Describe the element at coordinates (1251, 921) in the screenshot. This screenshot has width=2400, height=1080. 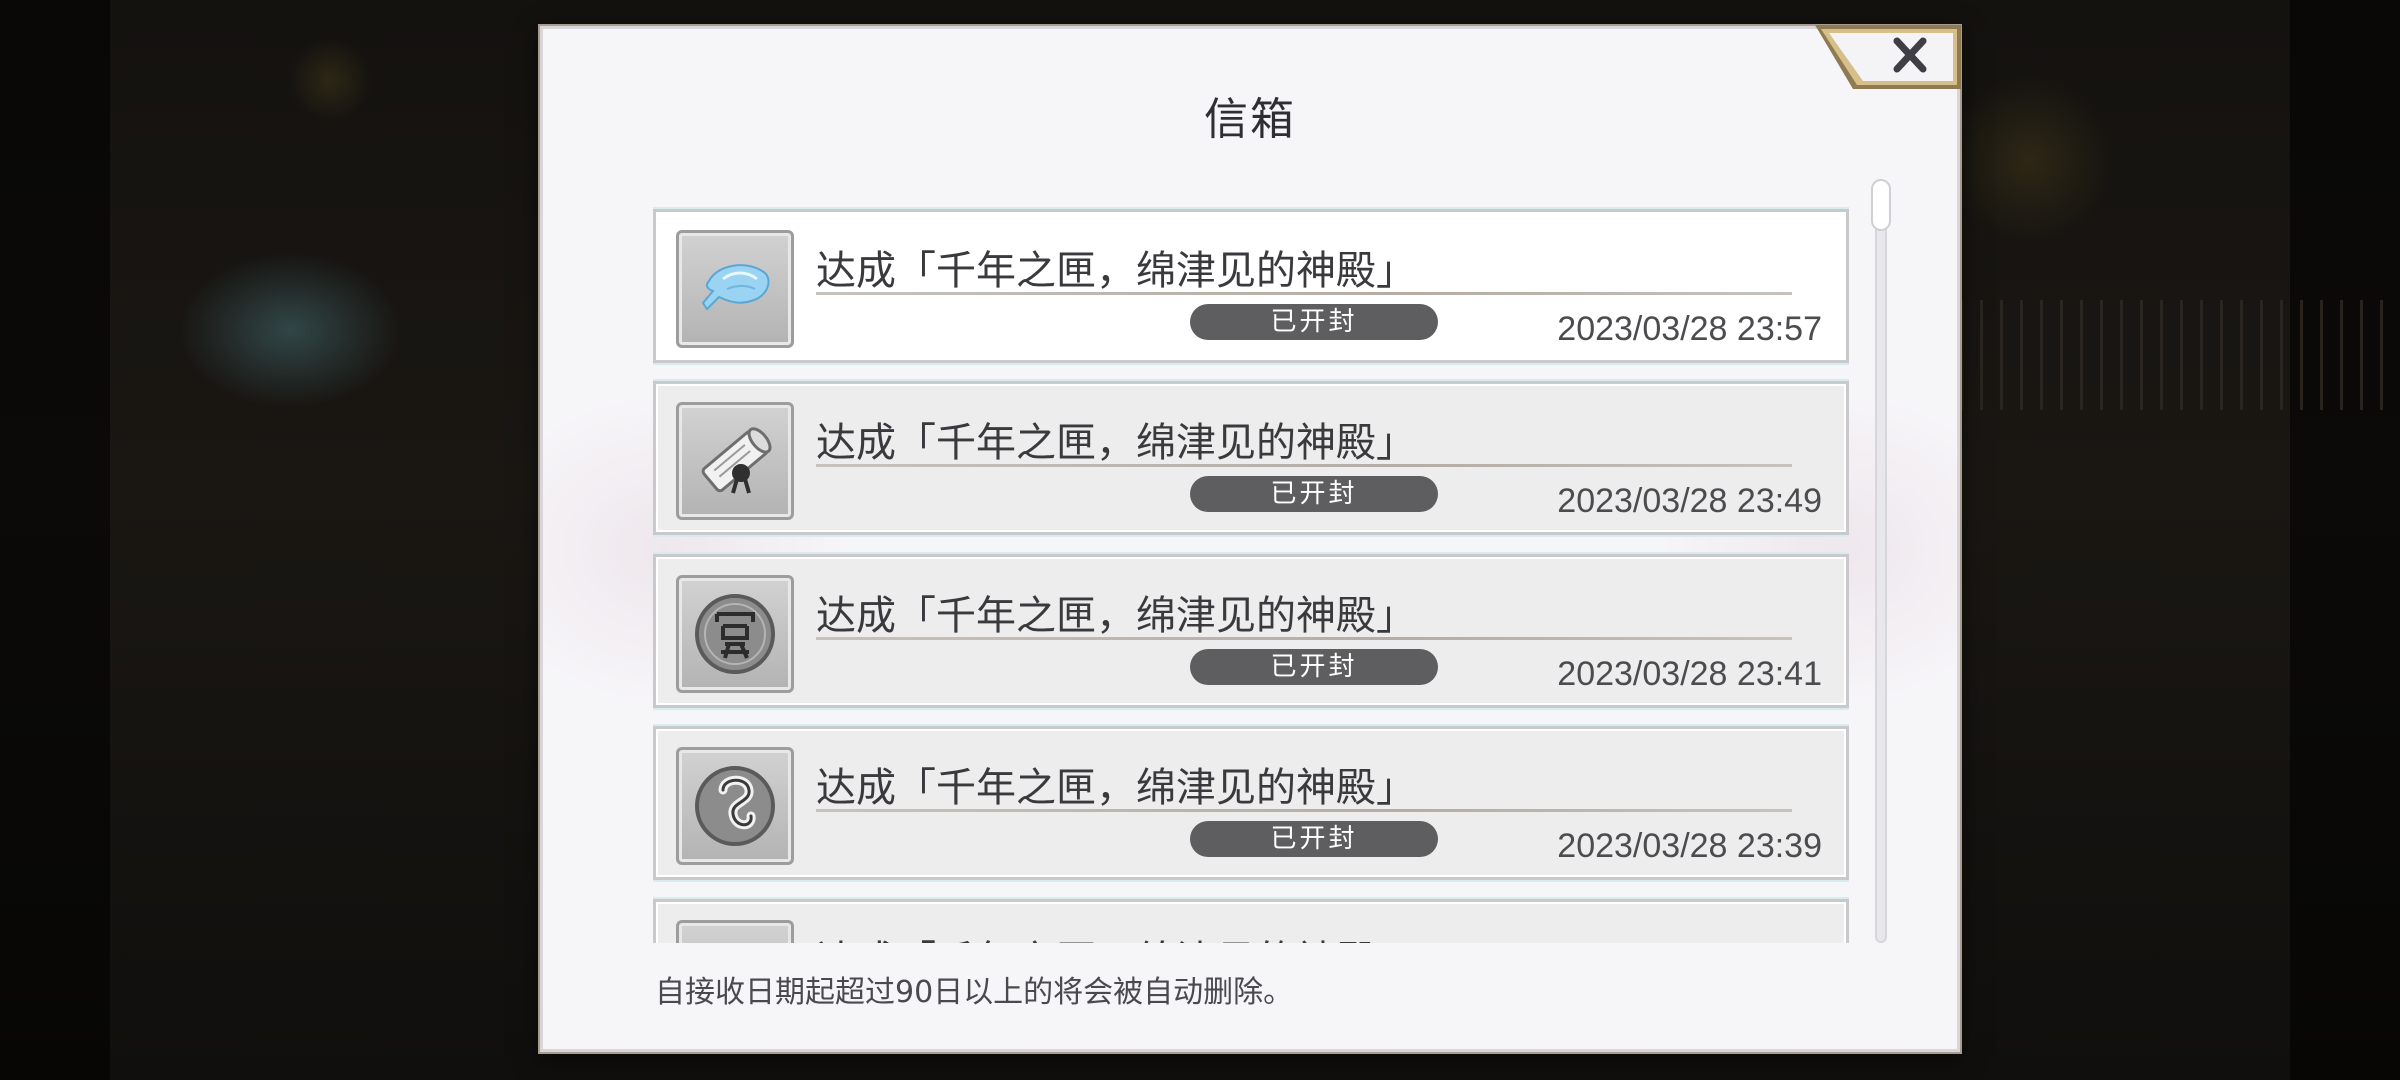
I see `mail-item: 达成「千年之匣，绵津见的神殿」` at that location.